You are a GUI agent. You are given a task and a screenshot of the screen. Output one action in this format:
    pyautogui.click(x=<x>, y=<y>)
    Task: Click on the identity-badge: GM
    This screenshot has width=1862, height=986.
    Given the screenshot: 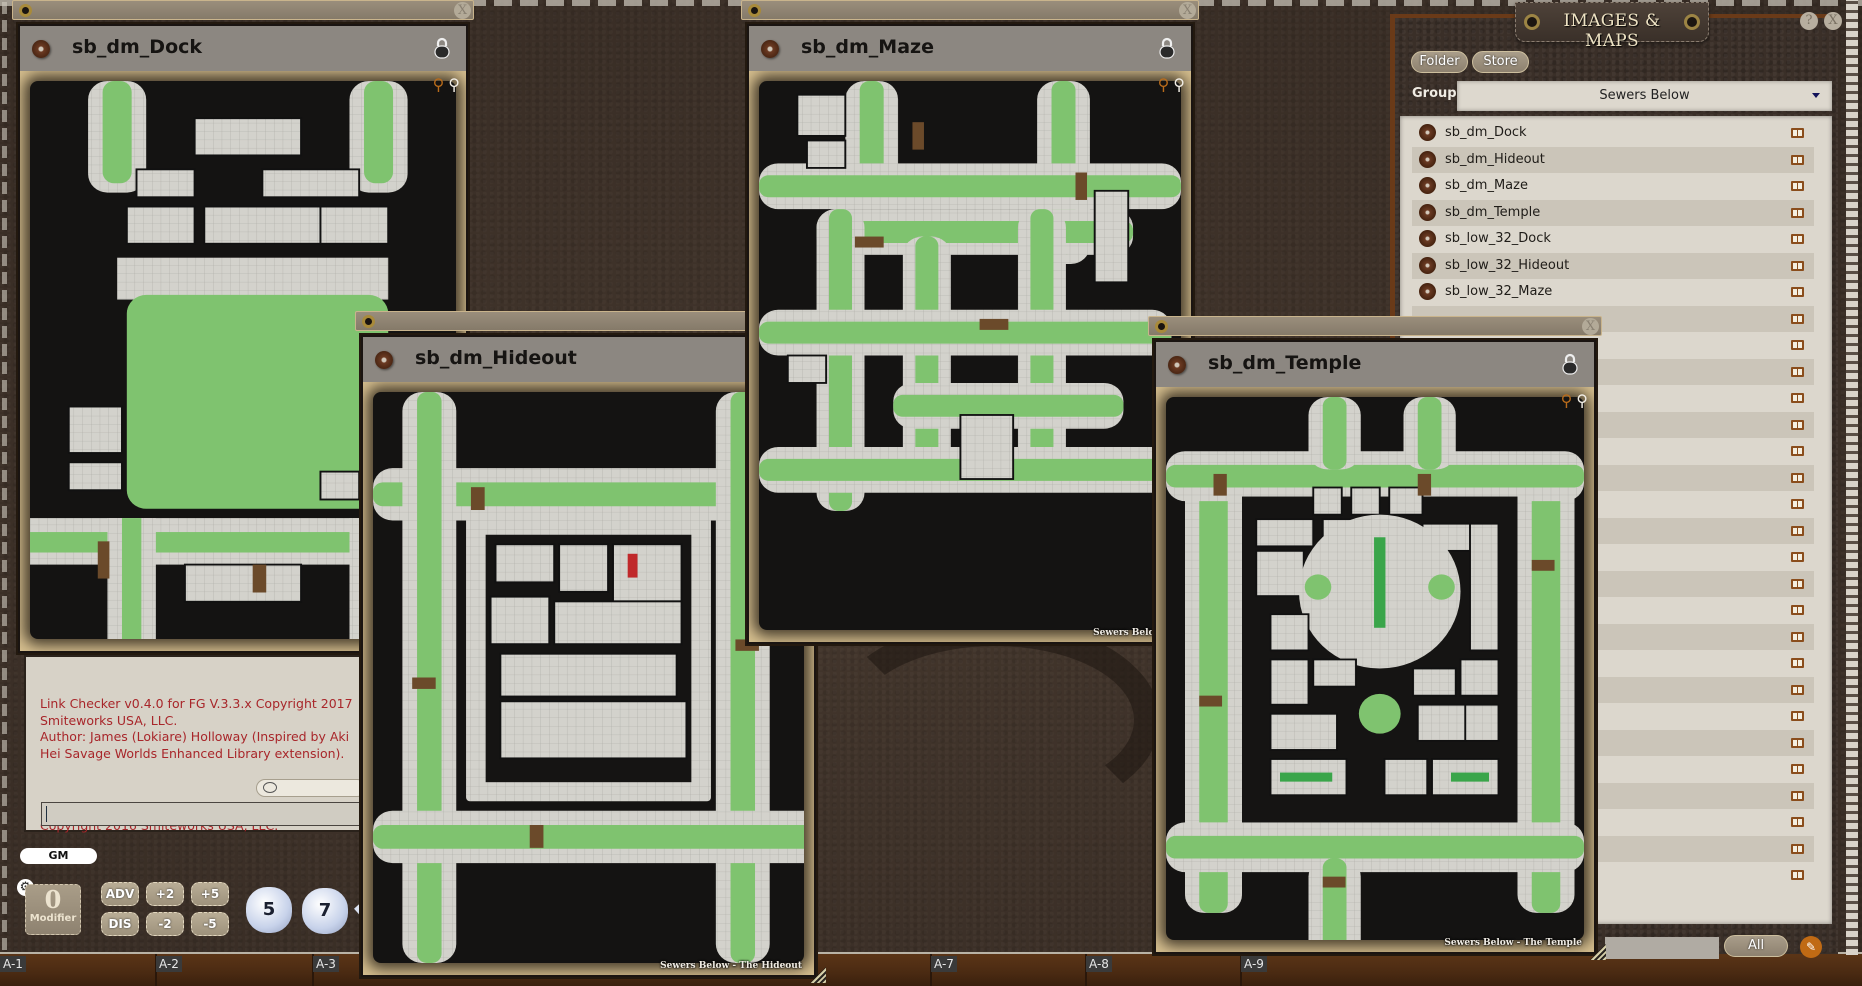 What is the action you would take?
    pyautogui.click(x=58, y=856)
    